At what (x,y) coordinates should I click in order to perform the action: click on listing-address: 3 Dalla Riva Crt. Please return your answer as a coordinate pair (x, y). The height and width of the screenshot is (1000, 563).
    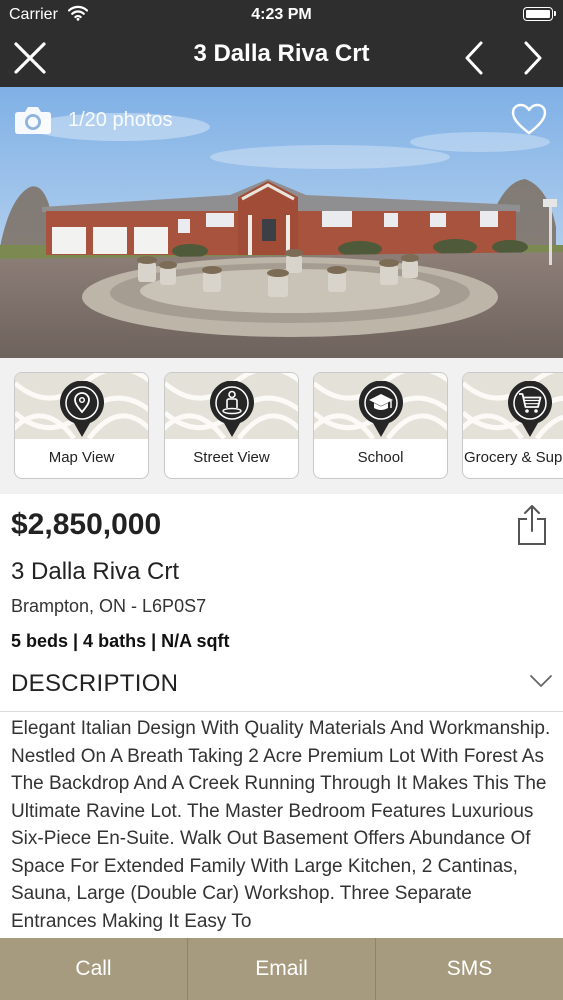
    Looking at the image, I should click on (95, 571).